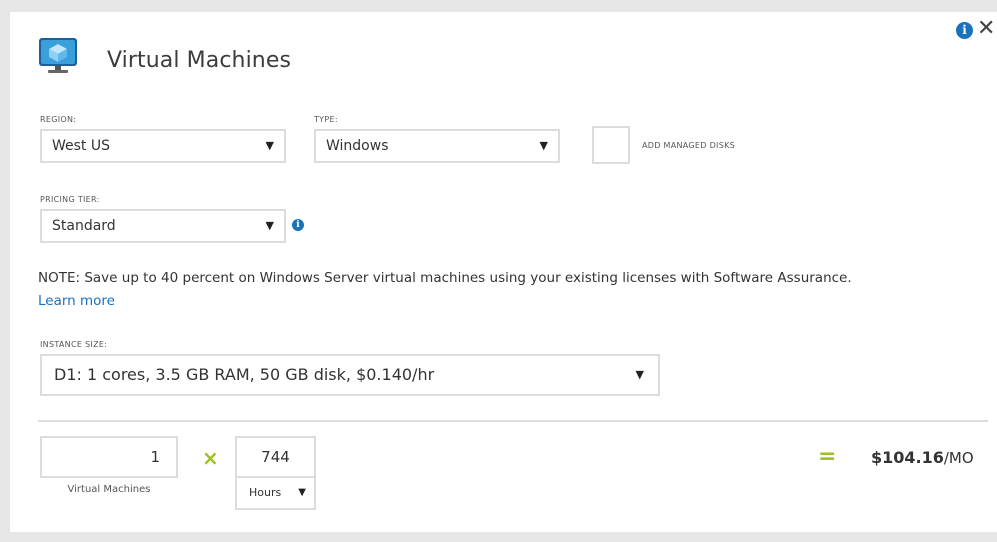 The width and height of the screenshot is (997, 542). Describe the element at coordinates (958, 458) in the screenshot. I see `total-unit: /MO` at that location.